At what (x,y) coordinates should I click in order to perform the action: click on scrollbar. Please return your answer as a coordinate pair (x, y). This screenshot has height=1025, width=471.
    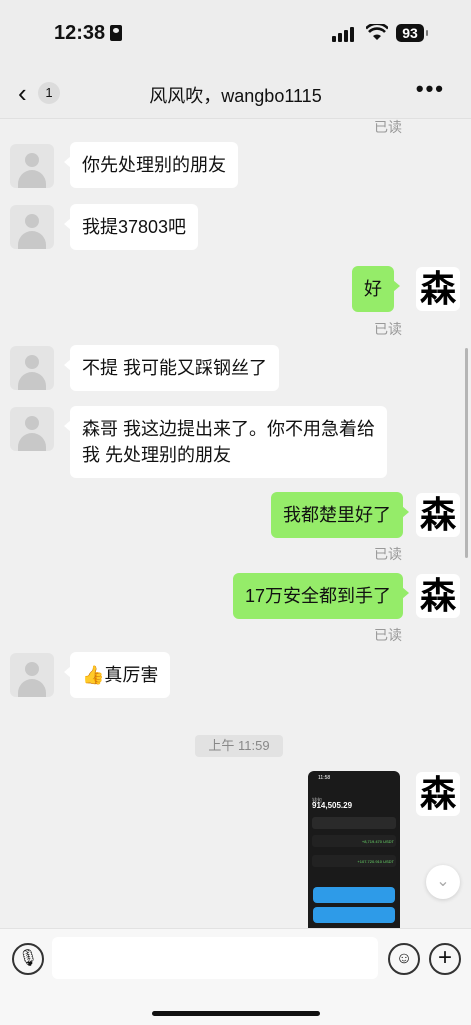
    Looking at the image, I should click on (466, 453).